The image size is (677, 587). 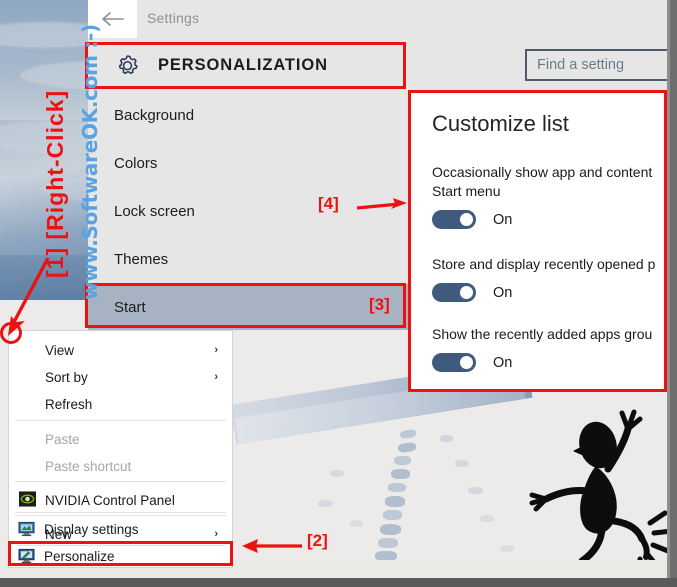 What do you see at coordinates (154, 211) in the screenshot?
I see `sidebar-item-label: Lock screen` at bounding box center [154, 211].